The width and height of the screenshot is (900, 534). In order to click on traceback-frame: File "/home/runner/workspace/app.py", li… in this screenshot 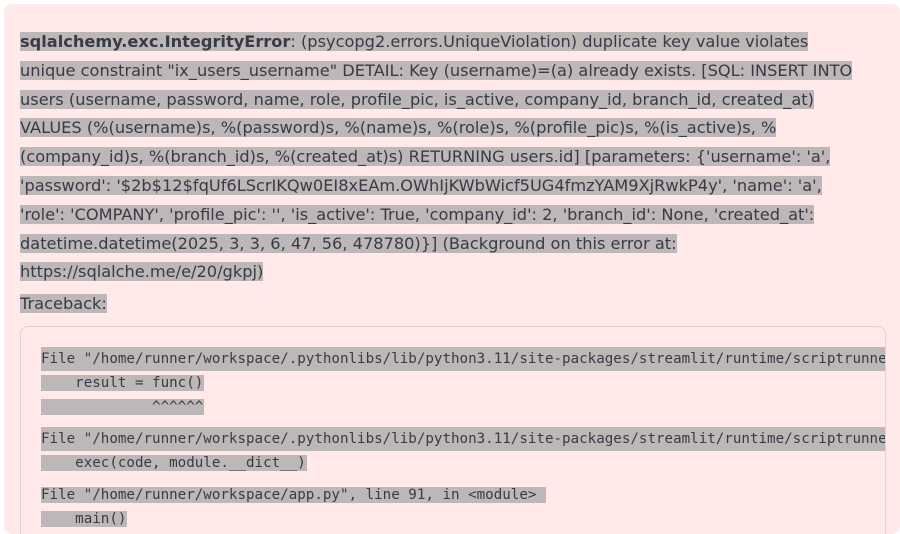, I will do `click(463, 507)`.